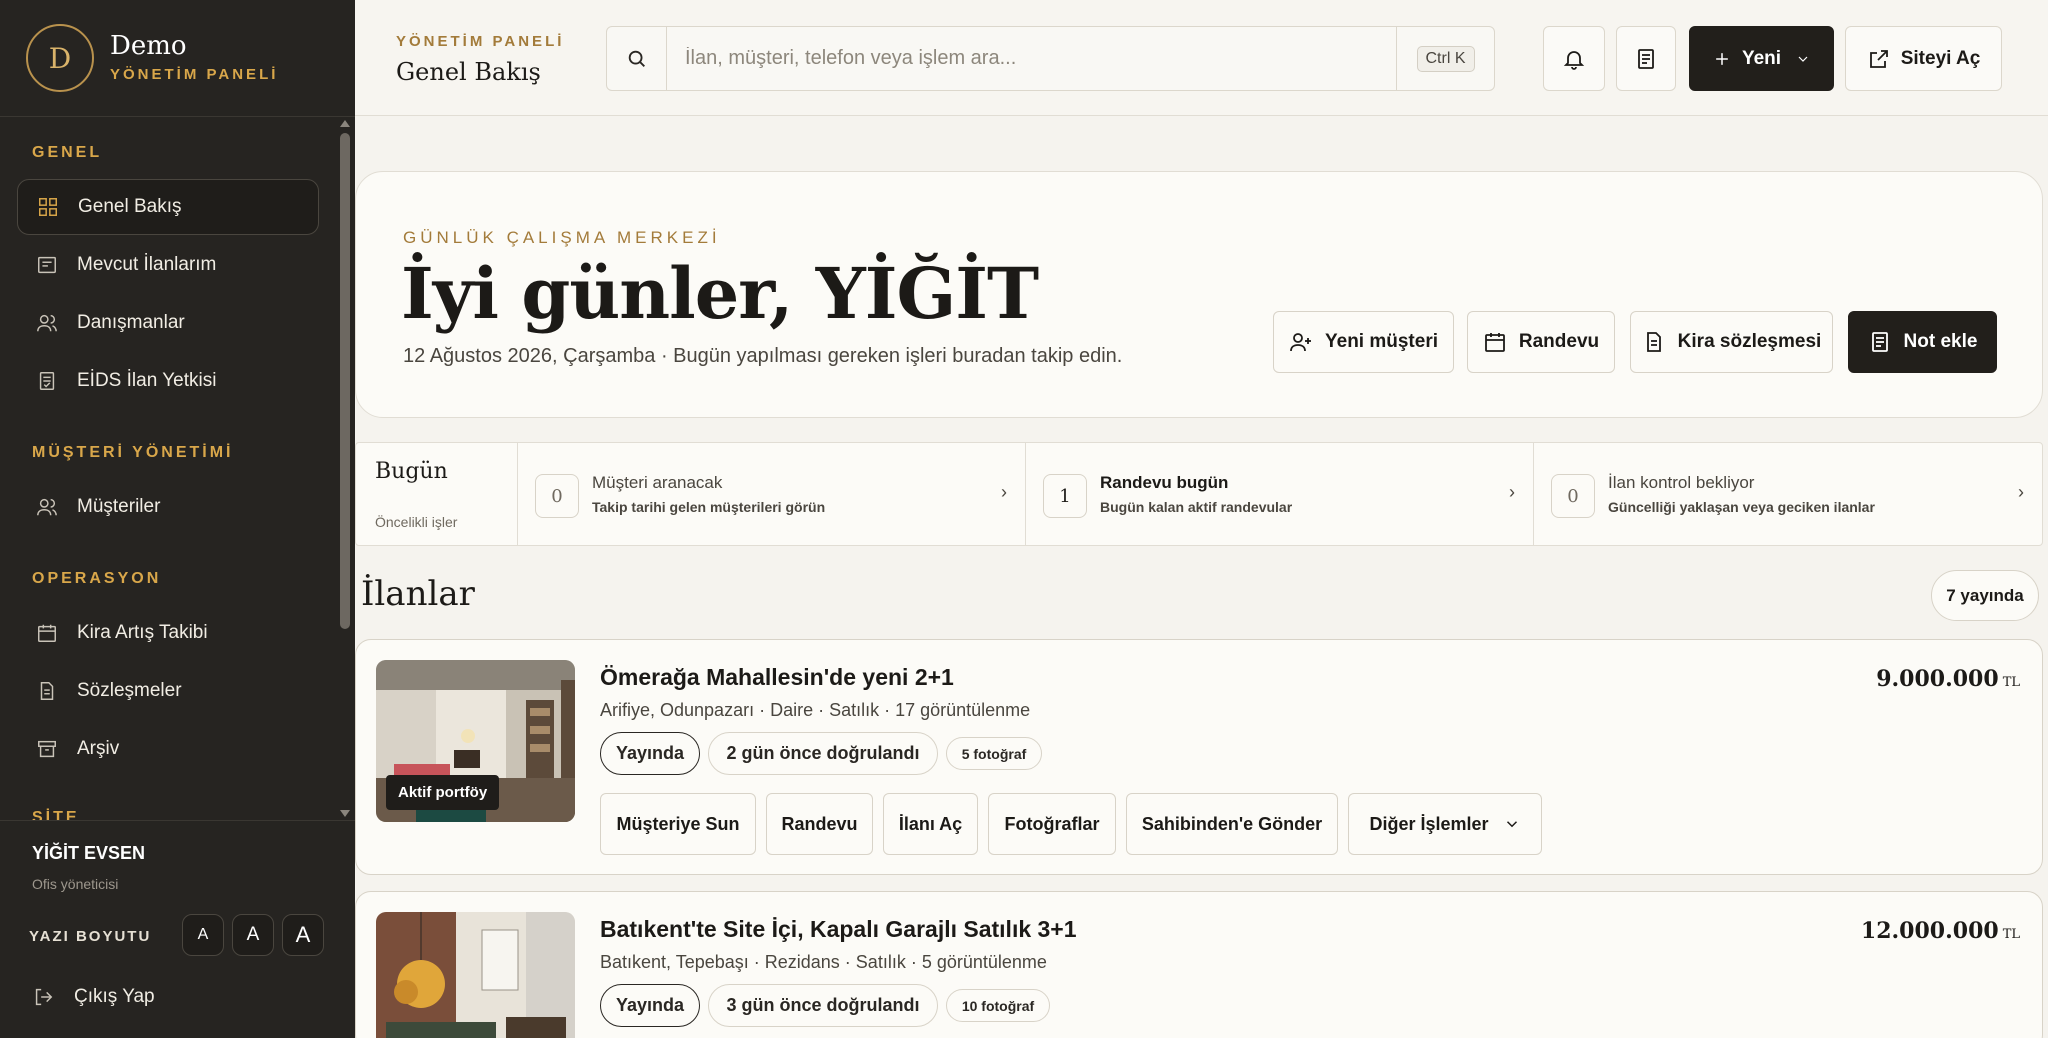  What do you see at coordinates (114, 996) in the screenshot?
I see `logout-label: Çıkış Yap` at bounding box center [114, 996].